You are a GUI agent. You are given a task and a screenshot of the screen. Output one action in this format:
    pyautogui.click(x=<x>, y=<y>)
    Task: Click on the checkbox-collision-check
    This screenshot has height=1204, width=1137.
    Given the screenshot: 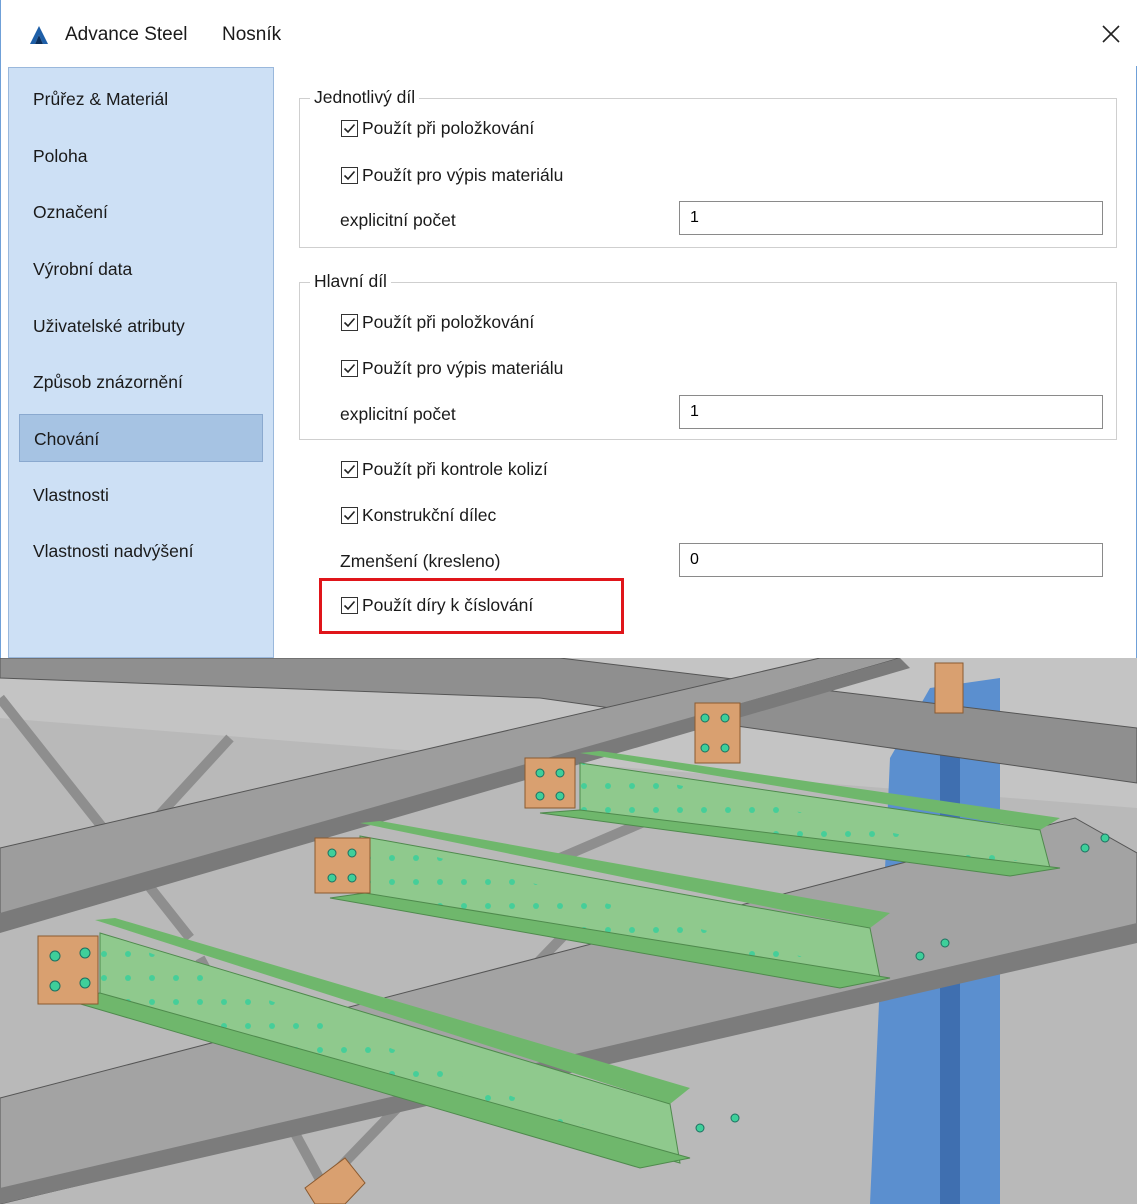 What is the action you would take?
    pyautogui.click(x=349, y=469)
    